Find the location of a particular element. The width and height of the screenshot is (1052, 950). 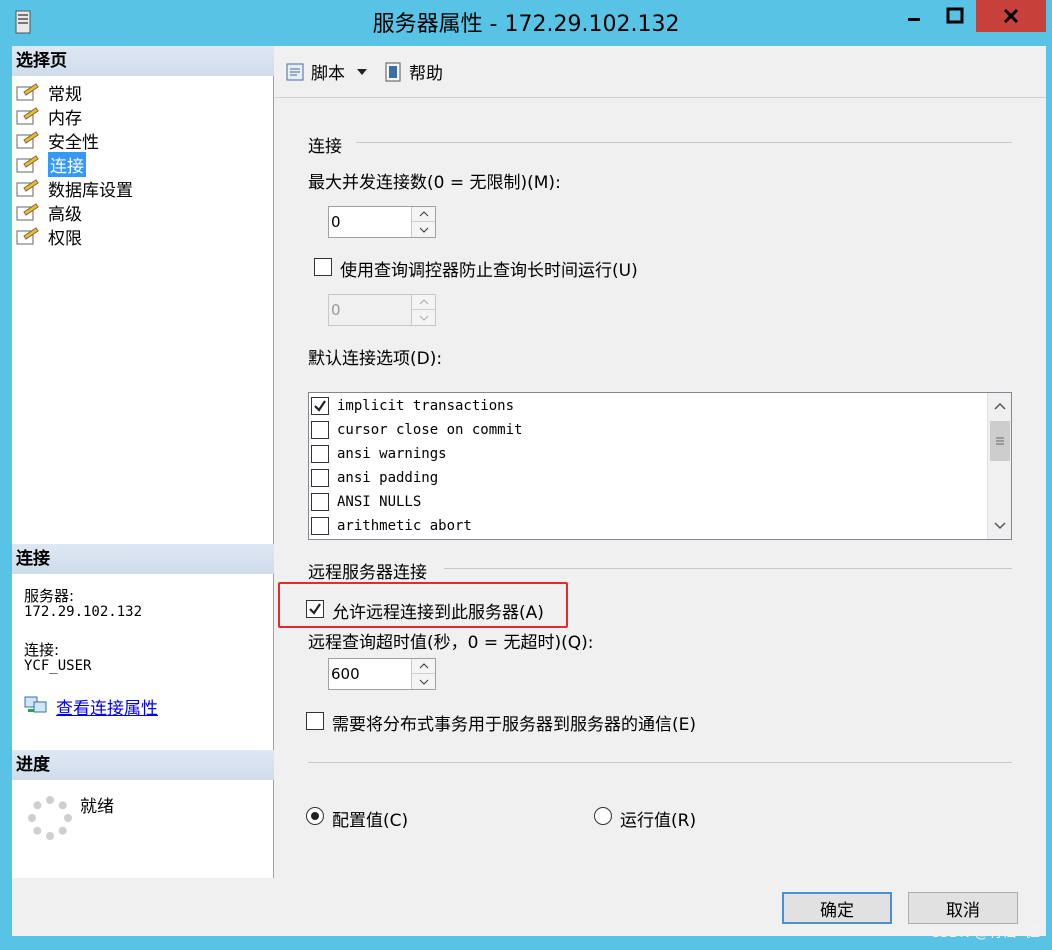

minimize-button is located at coordinates (914, 16).